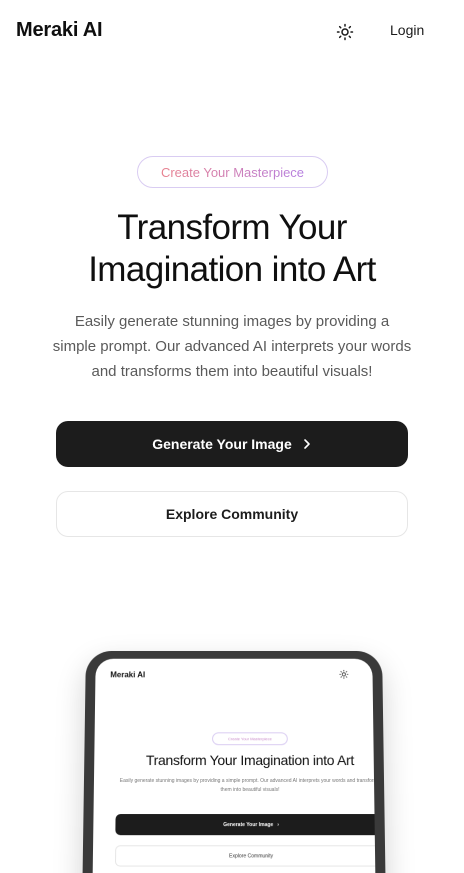 The height and width of the screenshot is (873, 464). Describe the element at coordinates (250, 739) in the screenshot. I see `preview-badge: Create Your Masterpiece` at that location.